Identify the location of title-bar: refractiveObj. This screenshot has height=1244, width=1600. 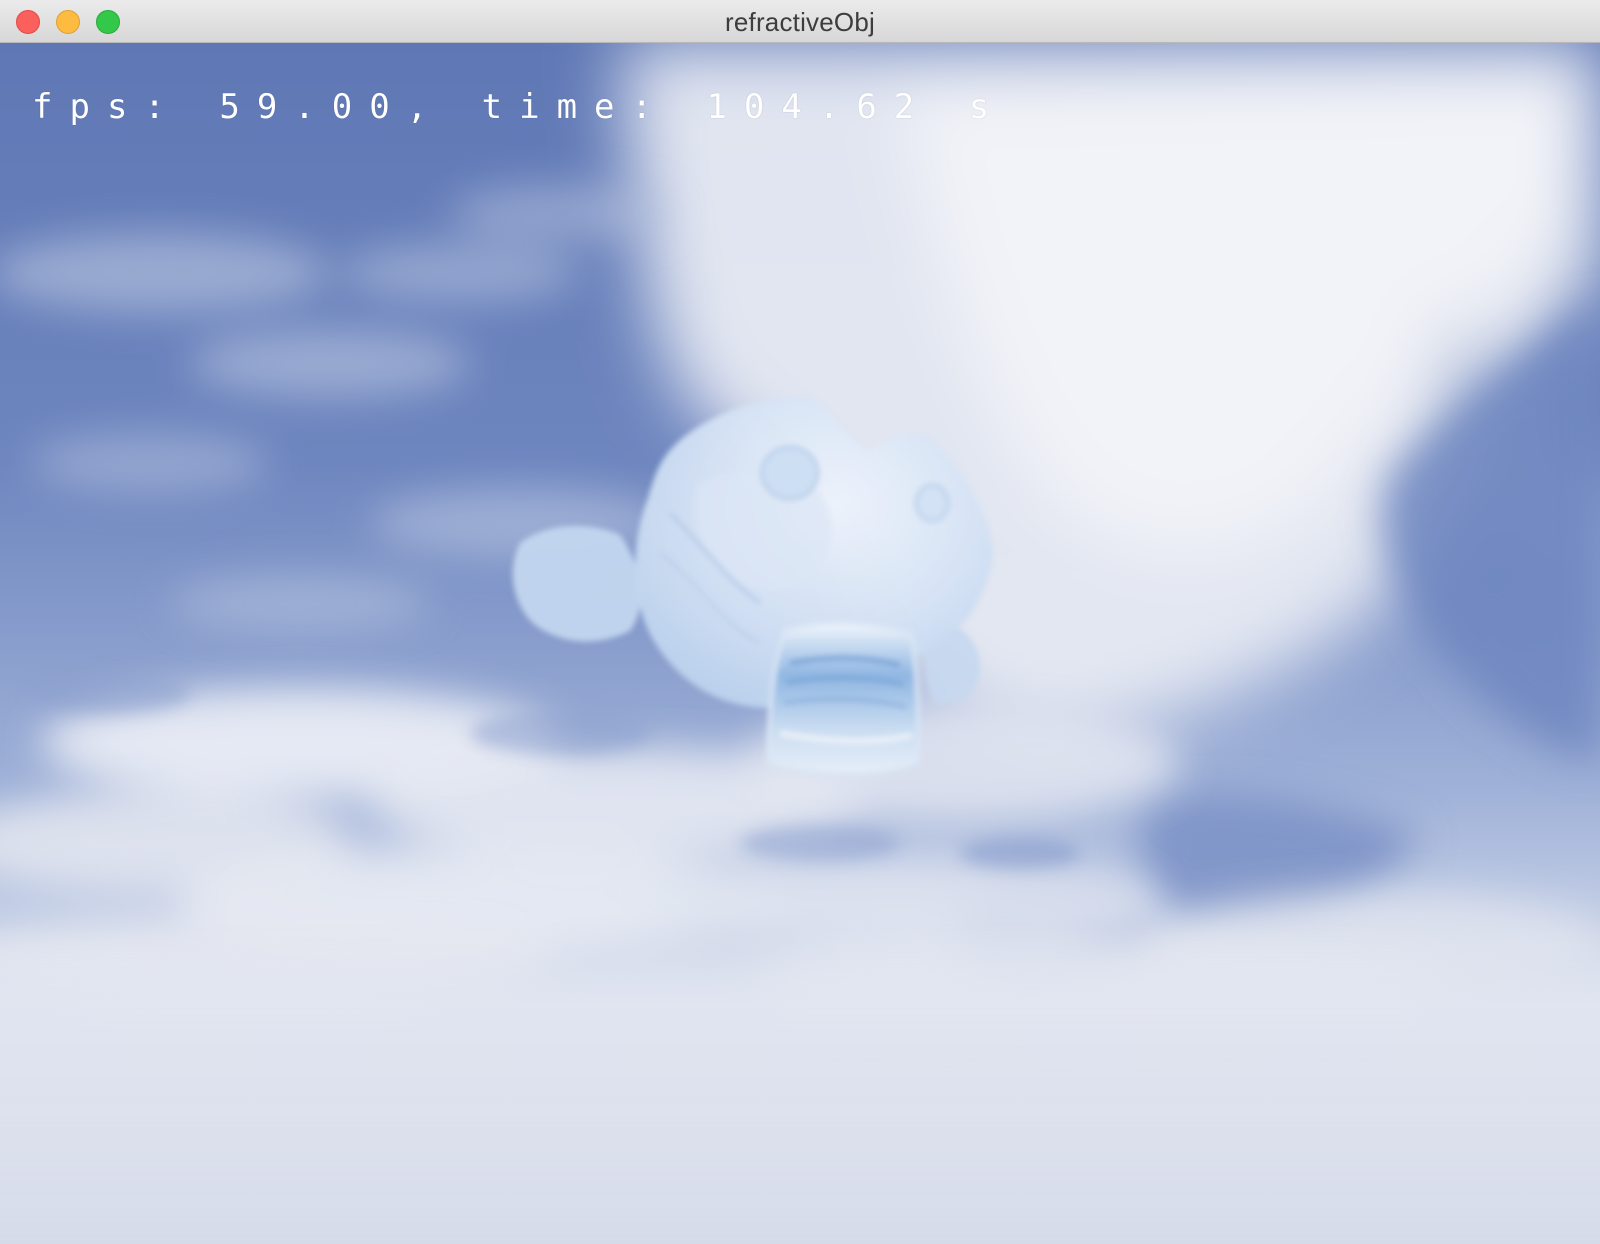
(800, 21).